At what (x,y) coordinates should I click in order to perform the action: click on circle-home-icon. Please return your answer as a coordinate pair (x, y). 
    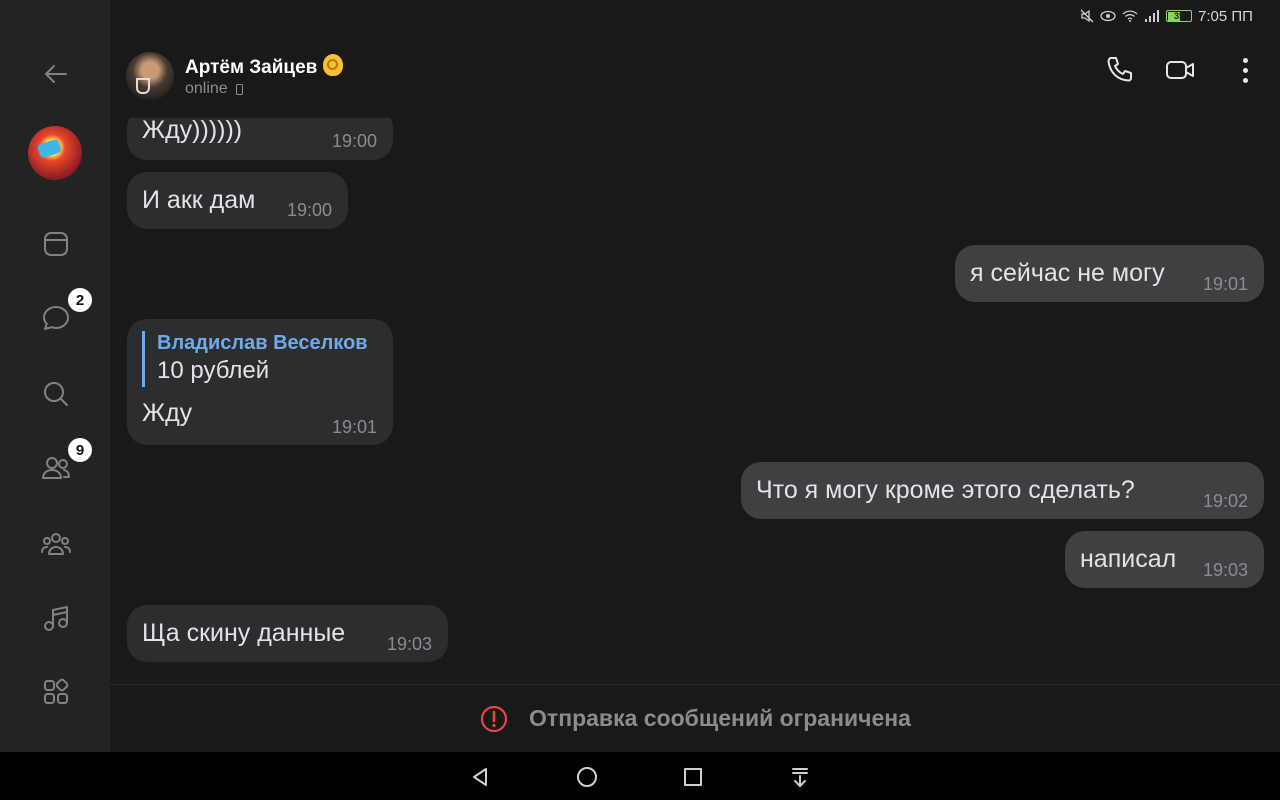
    Looking at the image, I should click on (587, 777).